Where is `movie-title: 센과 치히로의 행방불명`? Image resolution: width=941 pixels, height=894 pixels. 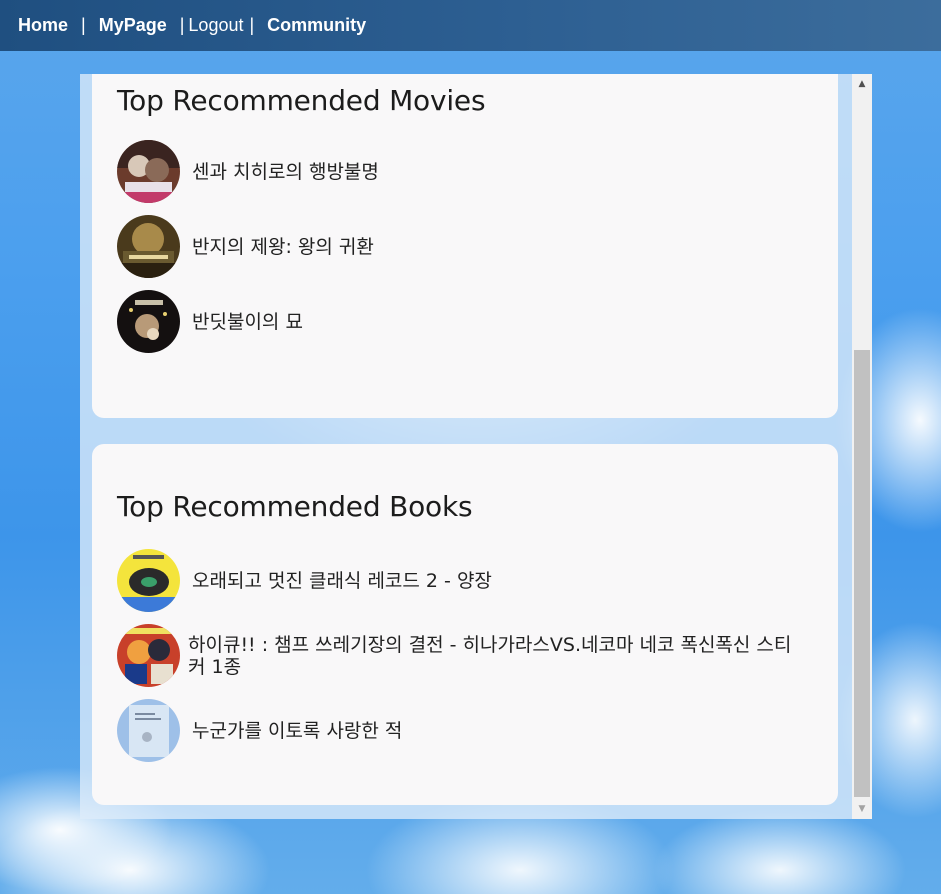
movie-title: 센과 치히로의 행방불명 is located at coordinates (285, 171).